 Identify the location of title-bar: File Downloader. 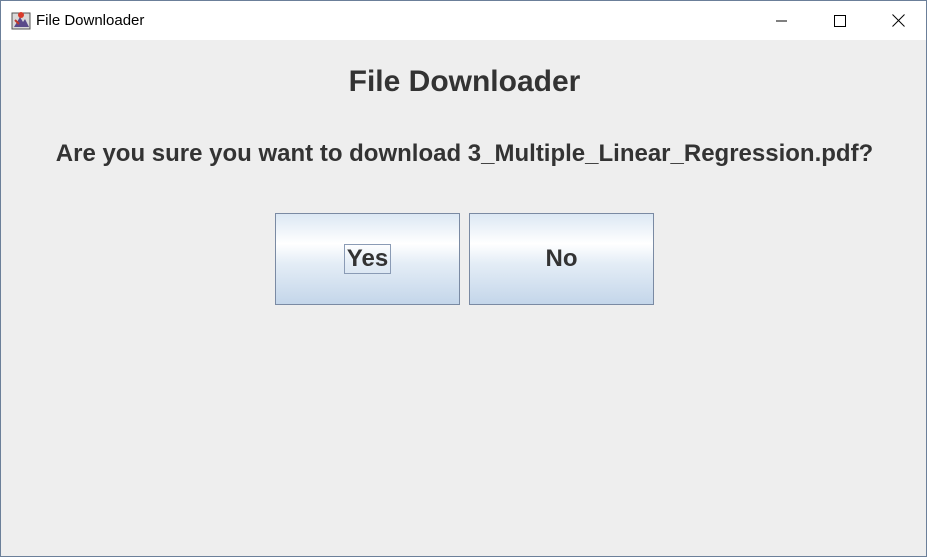
(463, 20).